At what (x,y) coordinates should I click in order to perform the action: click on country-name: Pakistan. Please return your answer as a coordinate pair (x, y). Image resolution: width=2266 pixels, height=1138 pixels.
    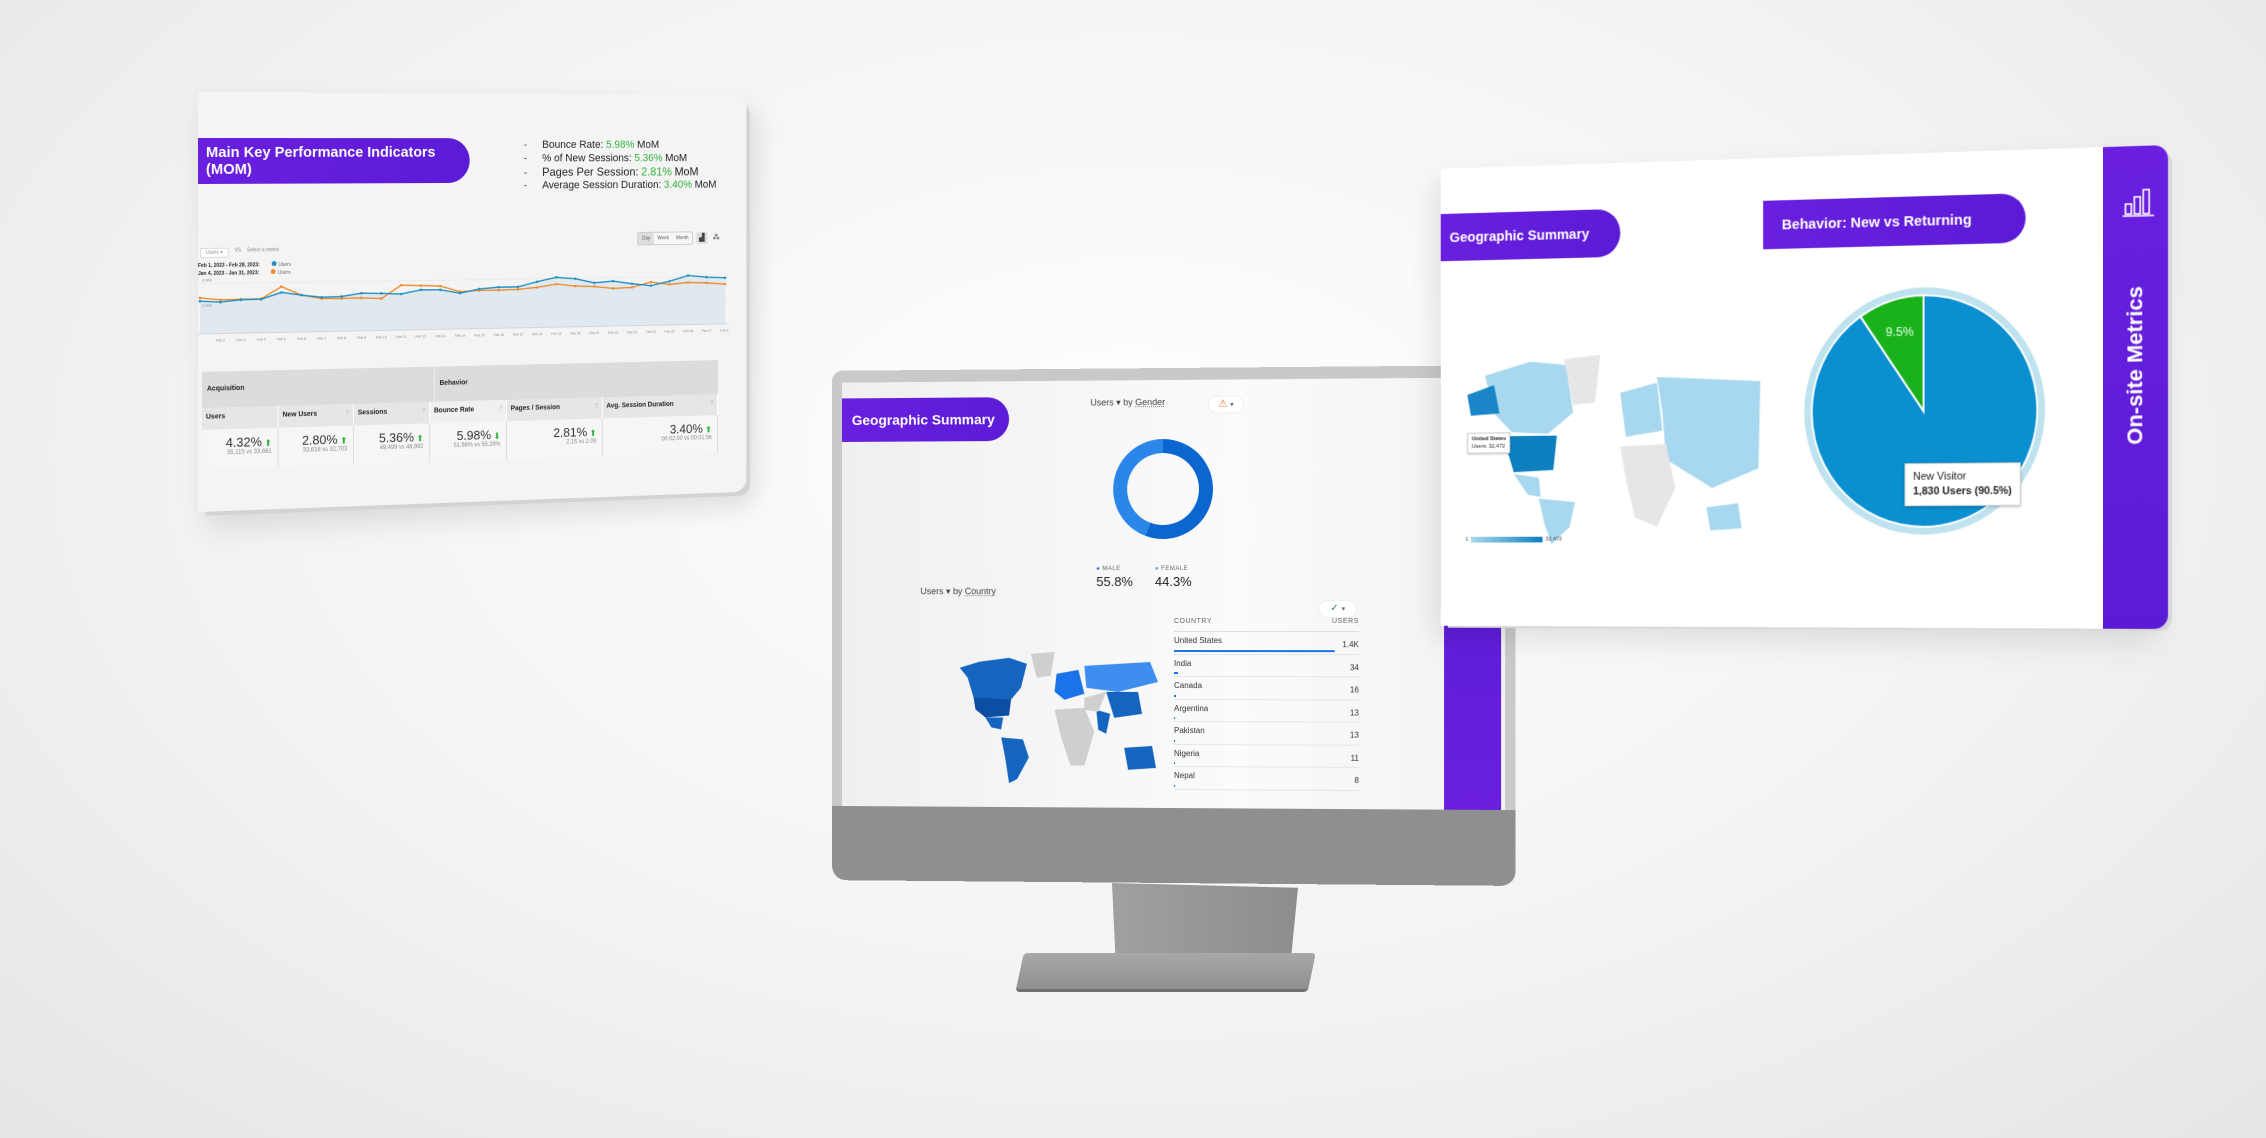
    Looking at the image, I should click on (1189, 731).